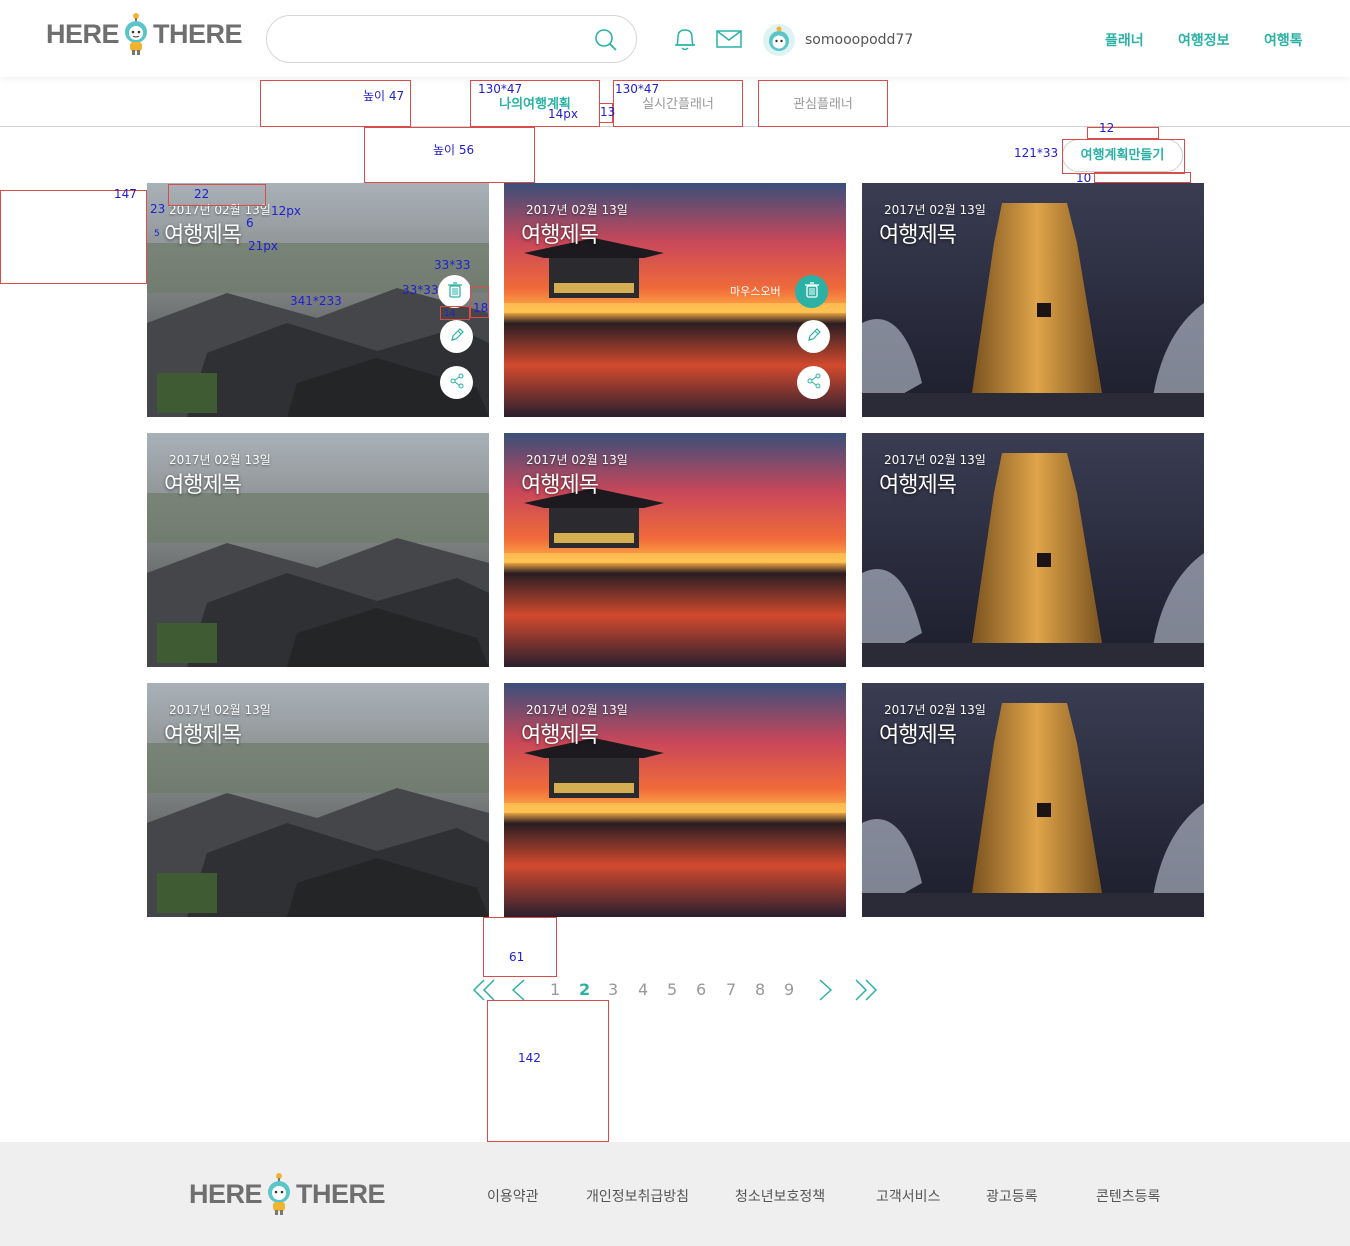 This screenshot has height=1246, width=1350. What do you see at coordinates (731, 989) in the screenshot?
I see `page-number: 7` at bounding box center [731, 989].